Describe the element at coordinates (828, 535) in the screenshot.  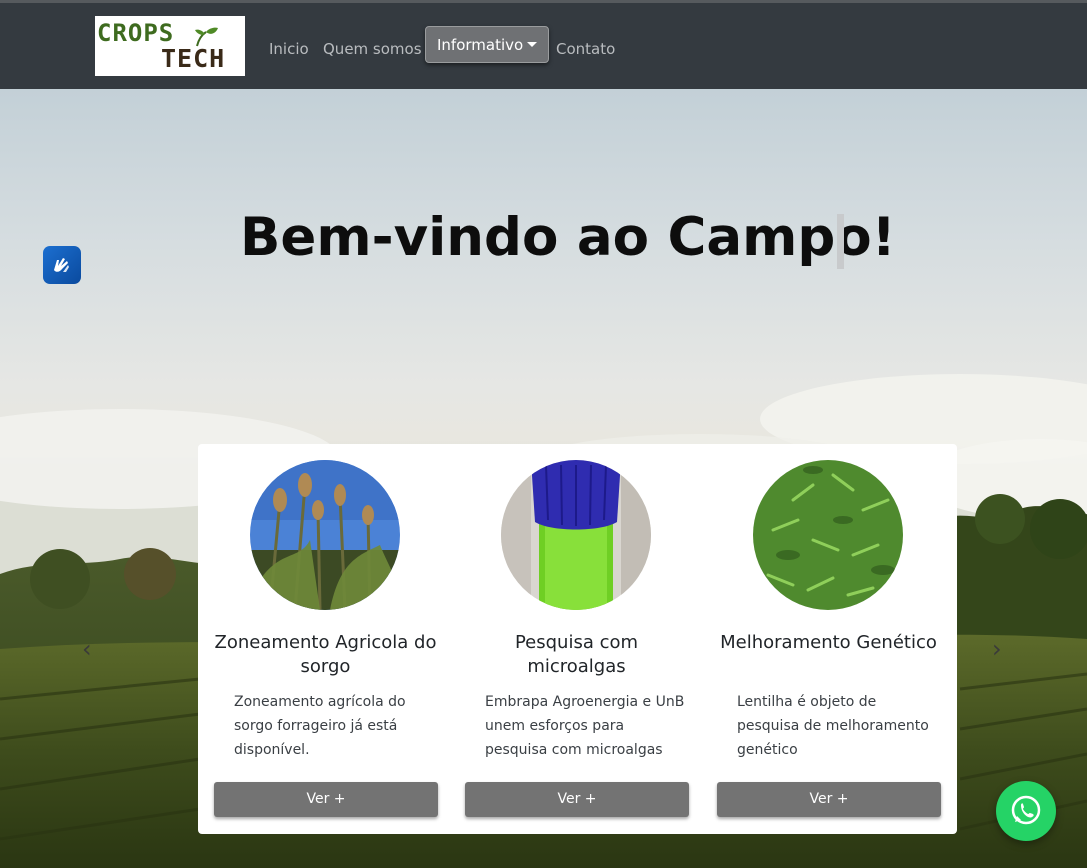
I see `lentil-field-image` at that location.